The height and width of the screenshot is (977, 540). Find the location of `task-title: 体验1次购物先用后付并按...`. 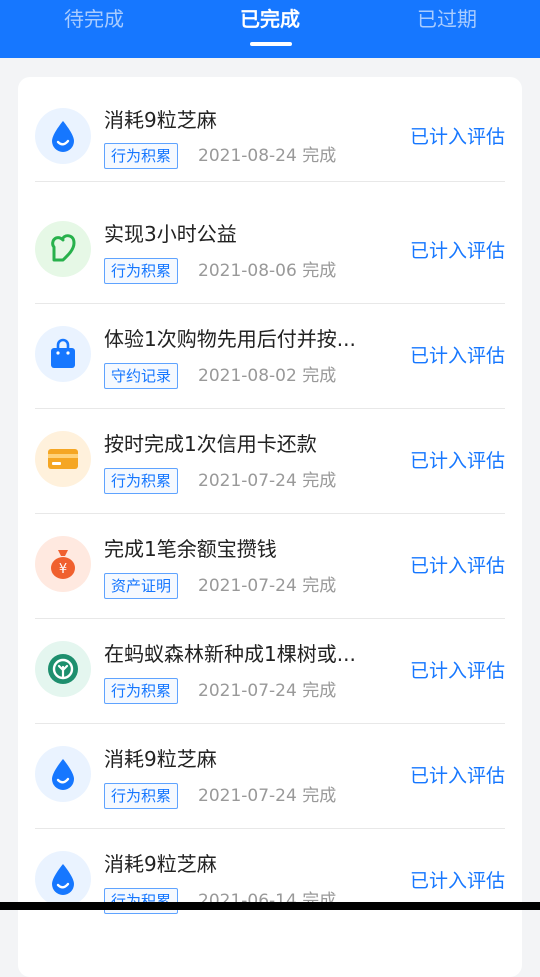

task-title: 体验1次购物先用后付并按... is located at coordinates (230, 339).